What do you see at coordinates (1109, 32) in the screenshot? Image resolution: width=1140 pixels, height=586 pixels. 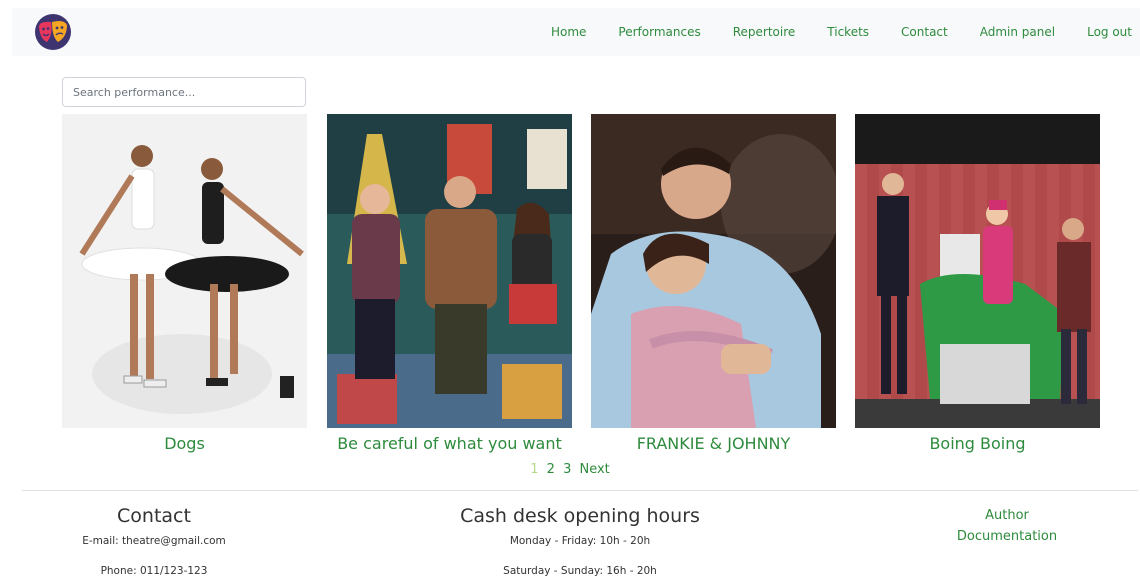 I see `nav-log-out: Log out` at bounding box center [1109, 32].